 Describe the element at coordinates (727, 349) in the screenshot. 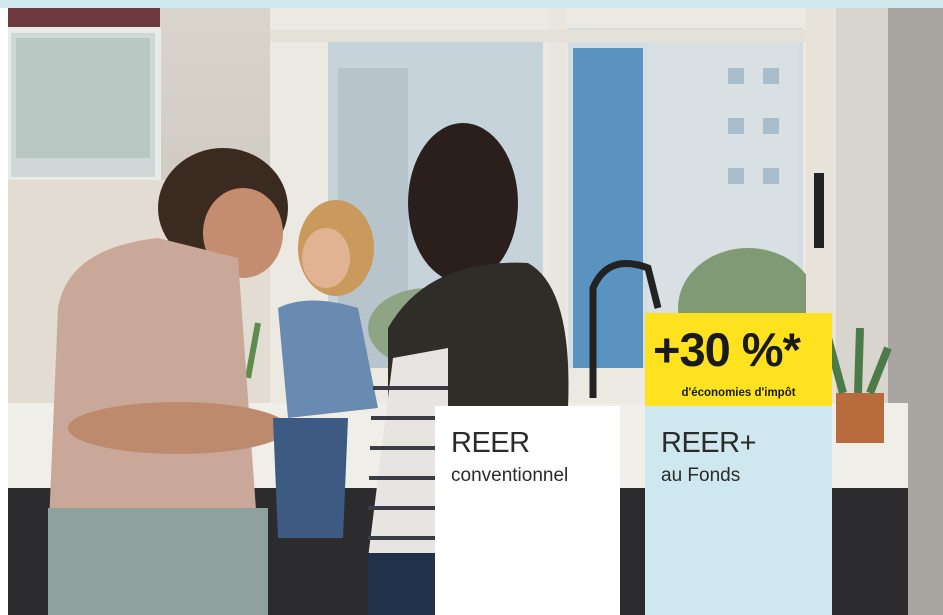

I see `badge-percentage: +30 %*` at that location.